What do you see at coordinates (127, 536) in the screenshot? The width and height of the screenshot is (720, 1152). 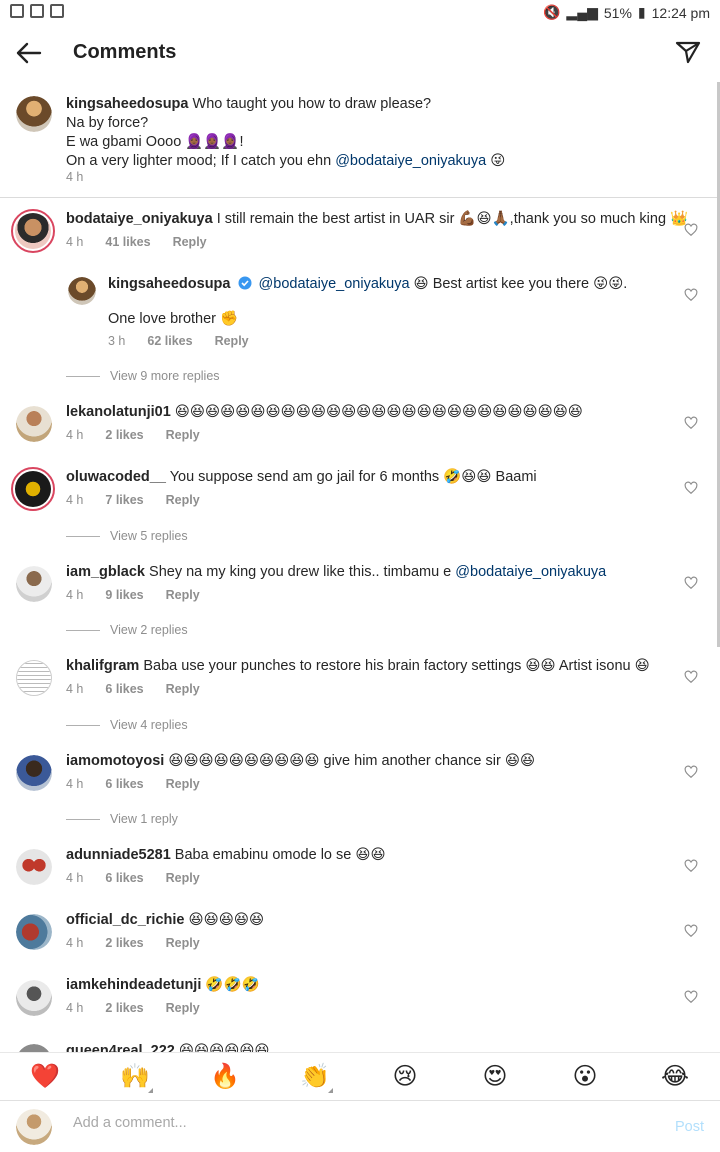 I see `view-replies-button: View 5 replies` at bounding box center [127, 536].